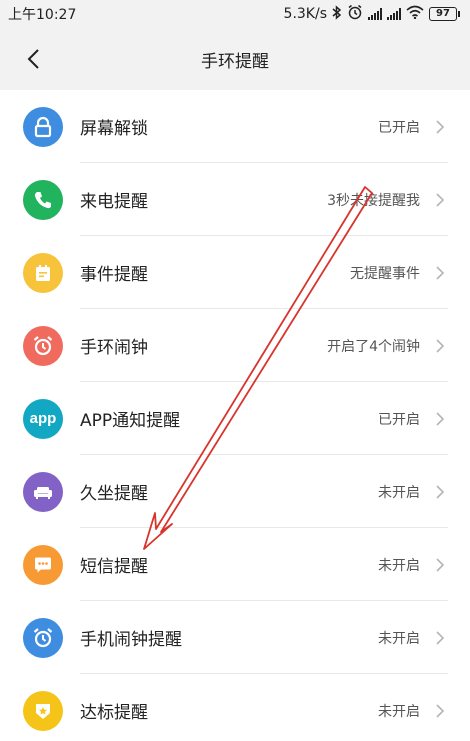 The image size is (470, 741). What do you see at coordinates (305, 14) in the screenshot?
I see `network-speed: 5.3K/s` at bounding box center [305, 14].